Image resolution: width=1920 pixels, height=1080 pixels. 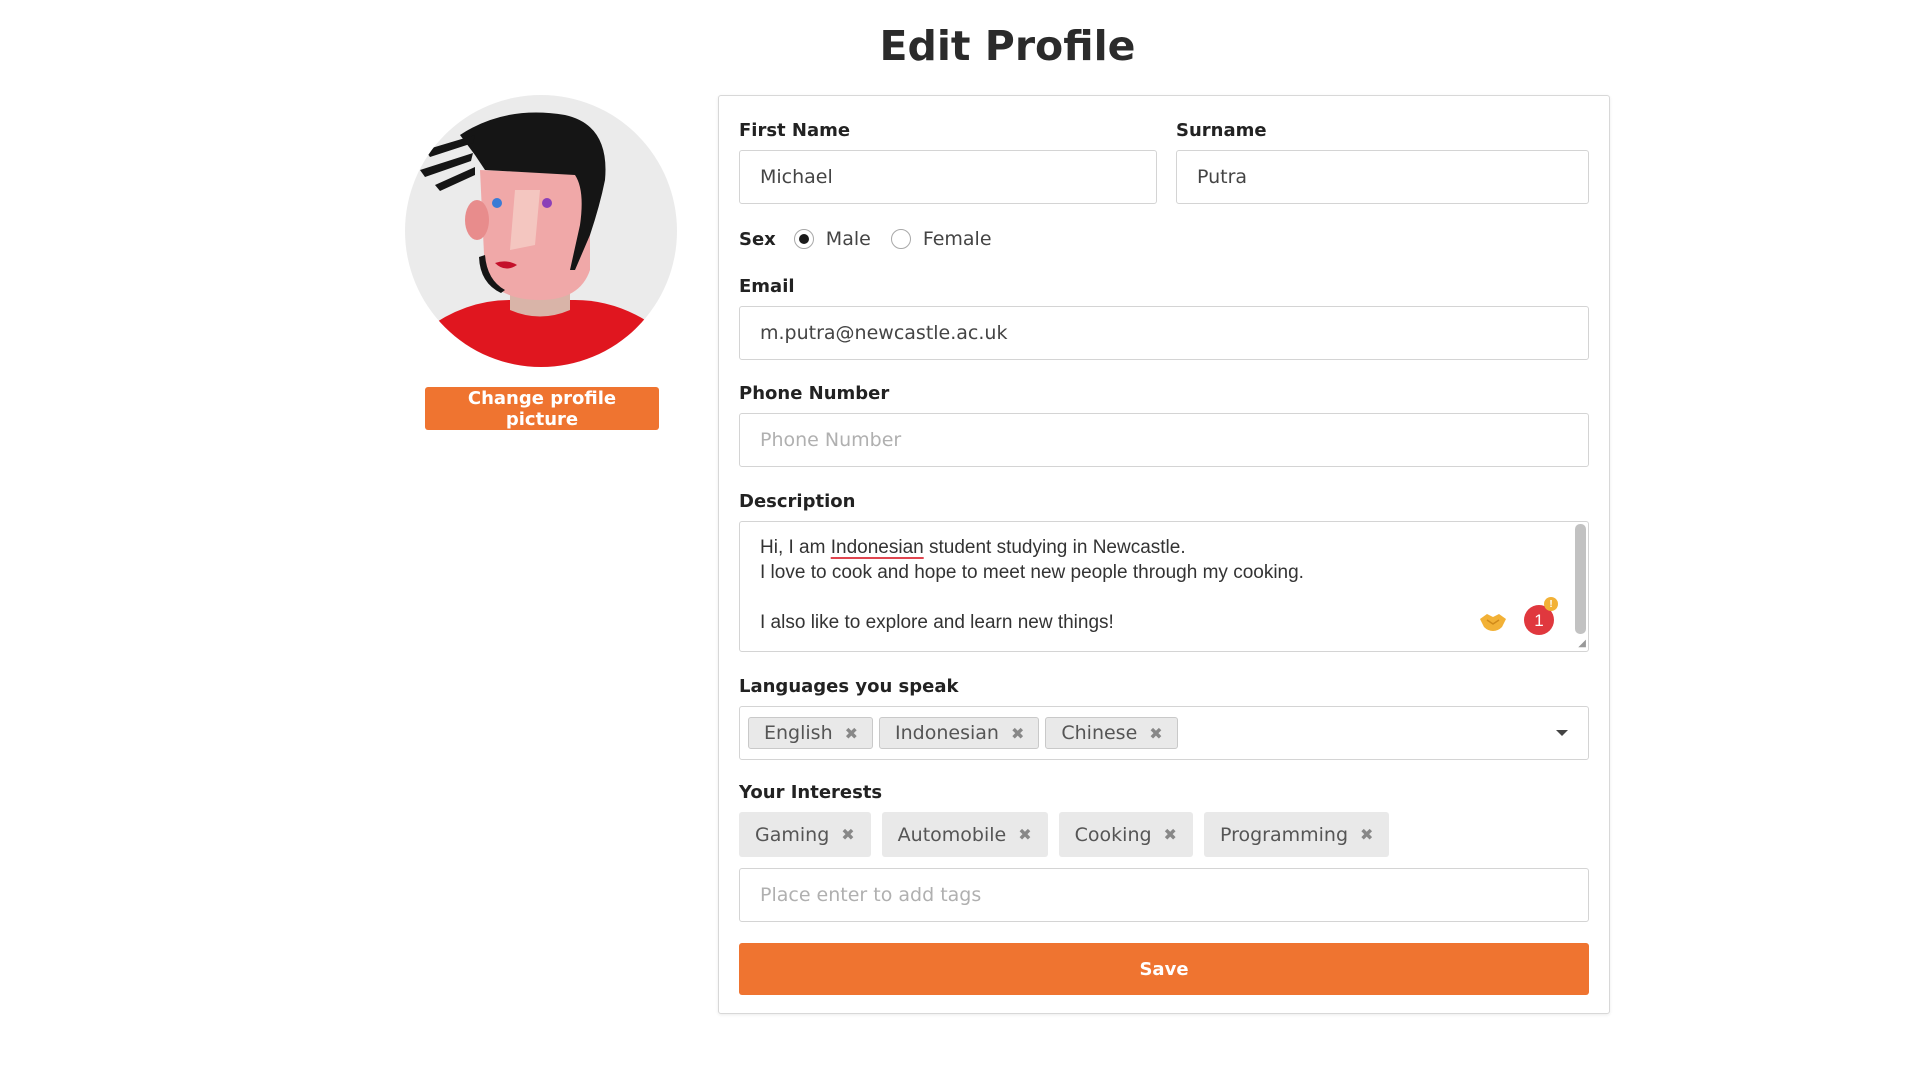 I want to click on resize-grip-icon: ◢, so click(x=1582, y=644).